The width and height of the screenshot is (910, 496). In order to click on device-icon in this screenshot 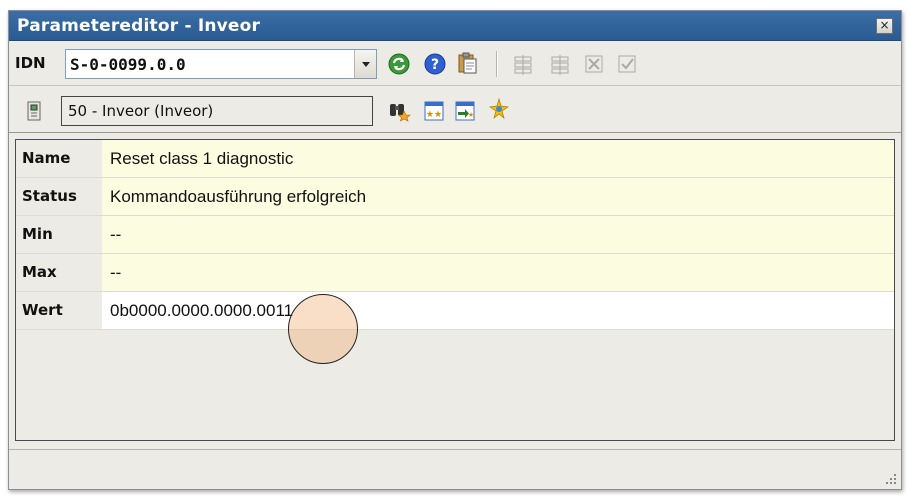, I will do `click(35, 111)`.